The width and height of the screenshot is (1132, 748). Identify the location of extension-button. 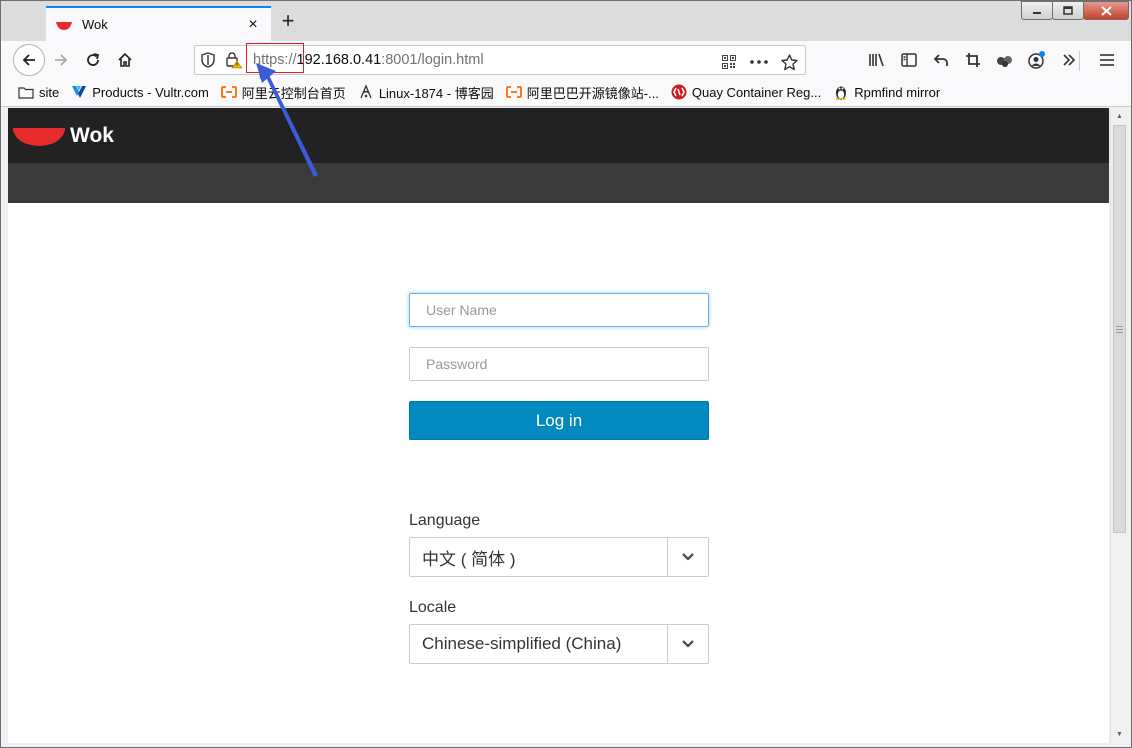
(1005, 60).